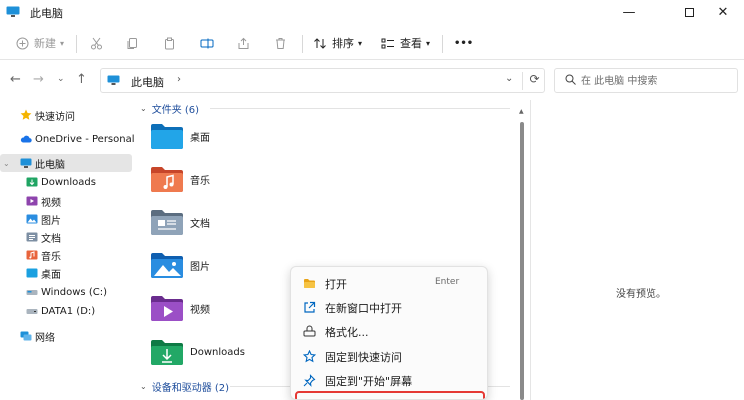 Image resolution: width=744 pixels, height=400 pixels. I want to click on rename-button, so click(207, 43).